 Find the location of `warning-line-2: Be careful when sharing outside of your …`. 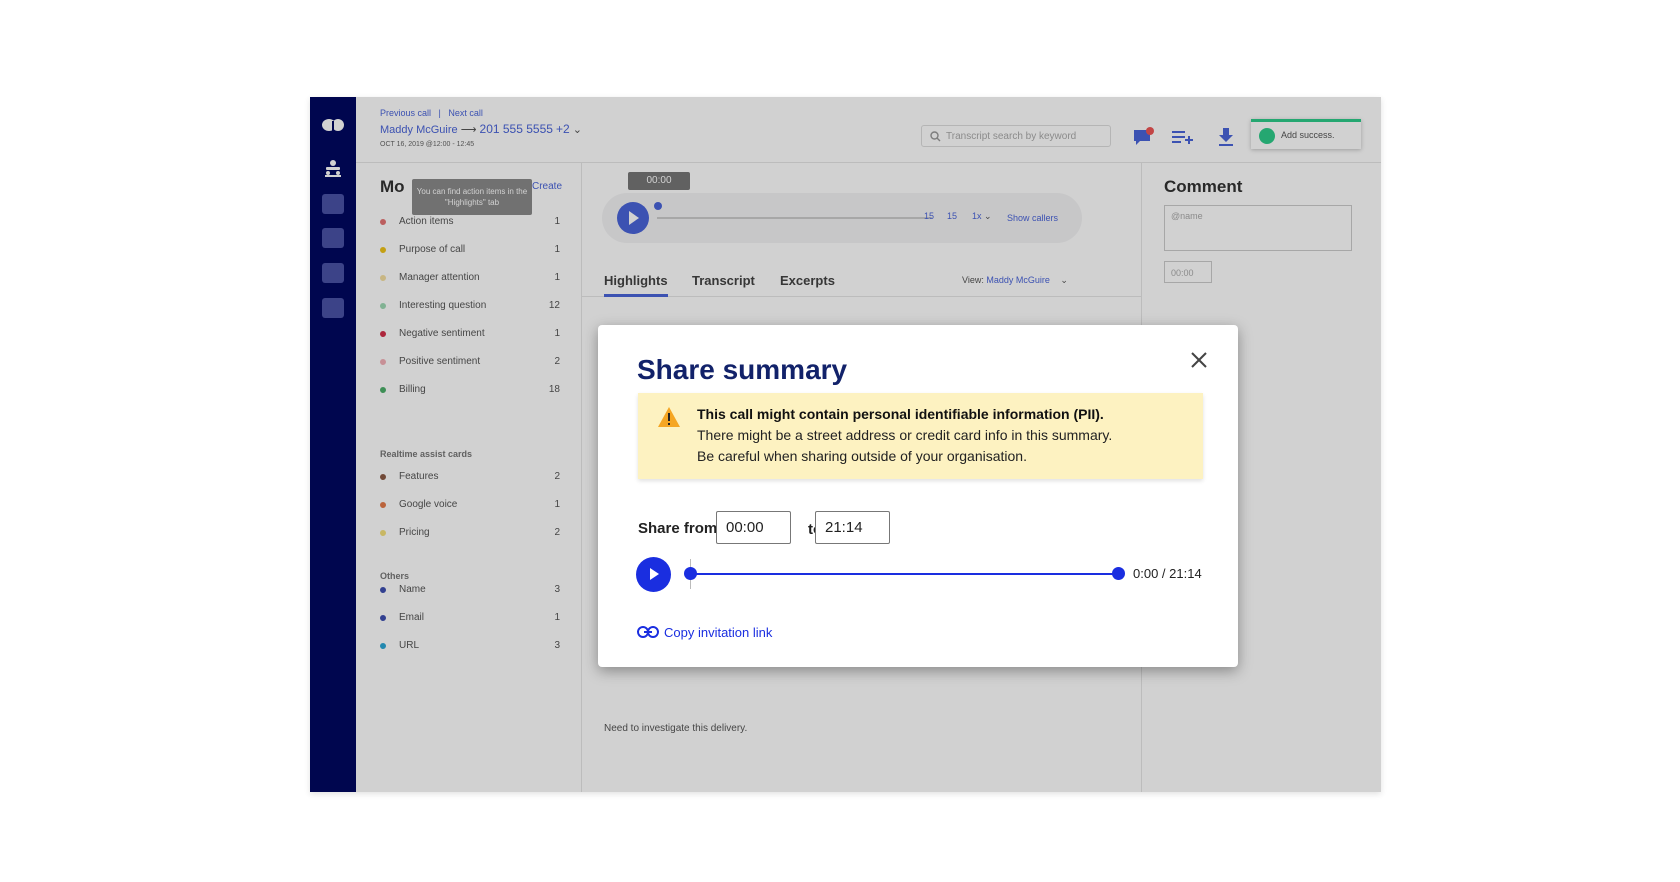

warning-line-2: Be careful when sharing outside of your … is located at coordinates (862, 456).